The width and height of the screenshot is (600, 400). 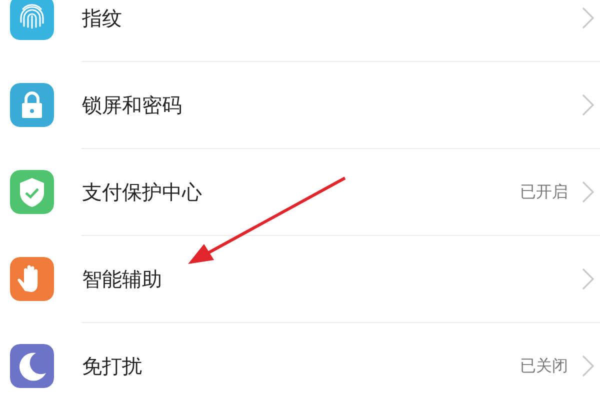 I want to click on setting-label: 免打扰, so click(x=112, y=366).